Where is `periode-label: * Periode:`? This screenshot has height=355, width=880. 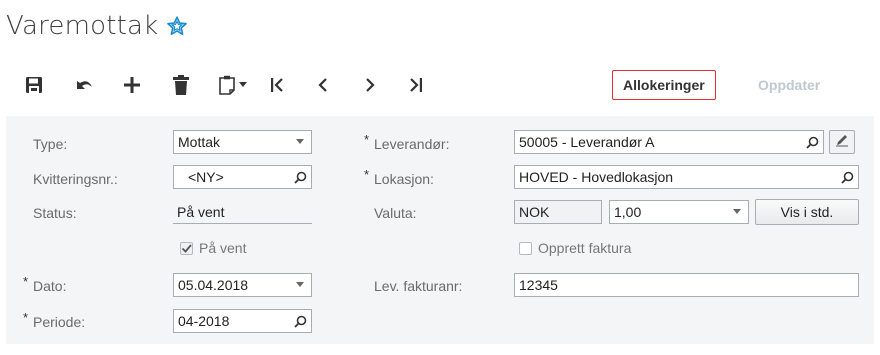 periode-label: * Periode: is located at coordinates (54, 321).